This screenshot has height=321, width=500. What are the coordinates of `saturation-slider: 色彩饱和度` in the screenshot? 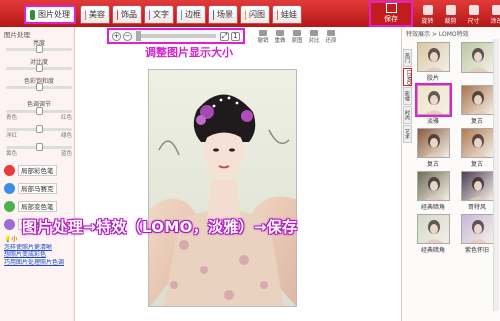 It's located at (39, 83).